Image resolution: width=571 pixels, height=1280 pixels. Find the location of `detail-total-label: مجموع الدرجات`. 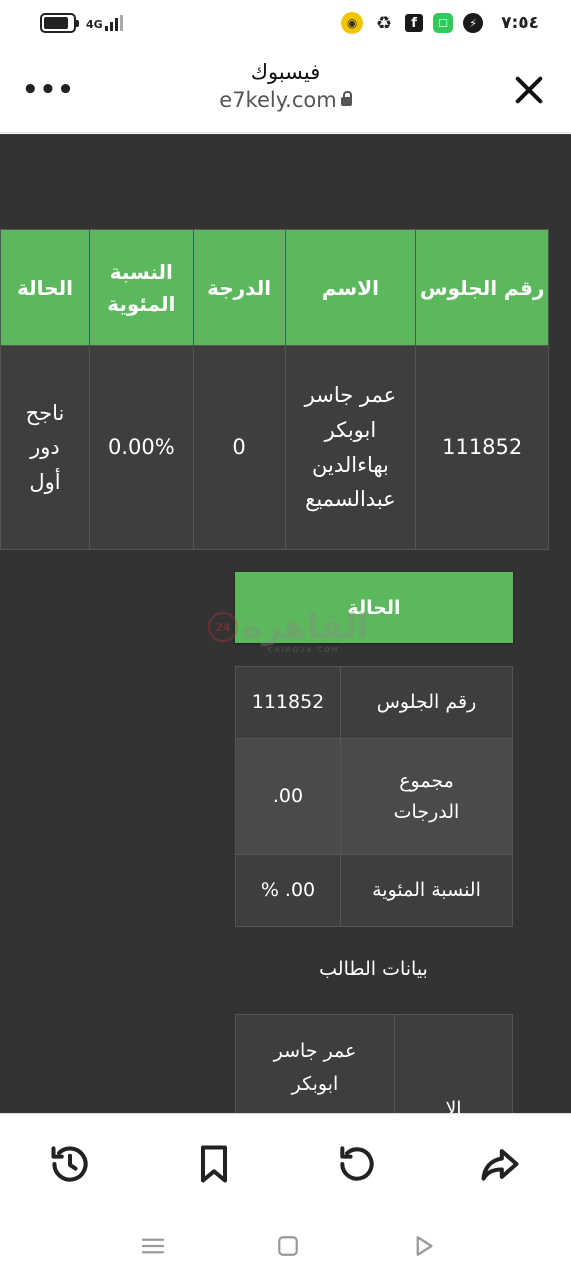

detail-total-label: مجموع الدرجات is located at coordinates (426, 796).